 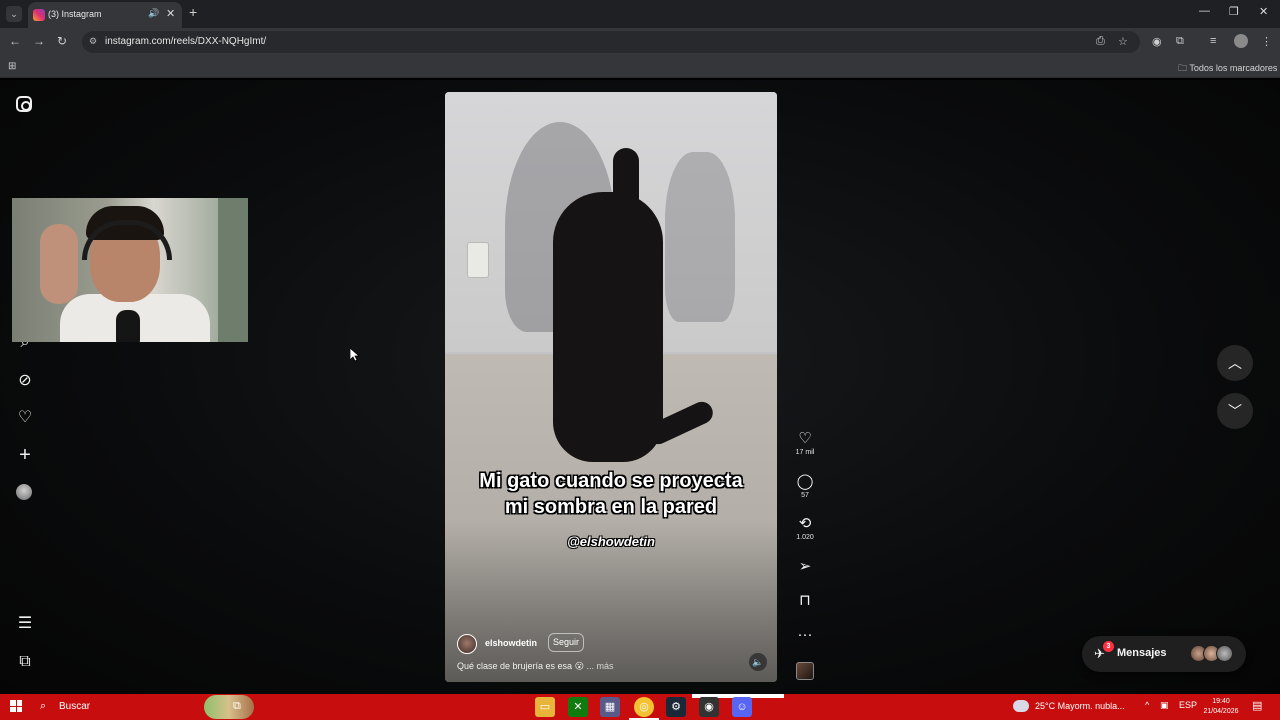 I want to click on plus-icon: +, so click(x=25, y=455).